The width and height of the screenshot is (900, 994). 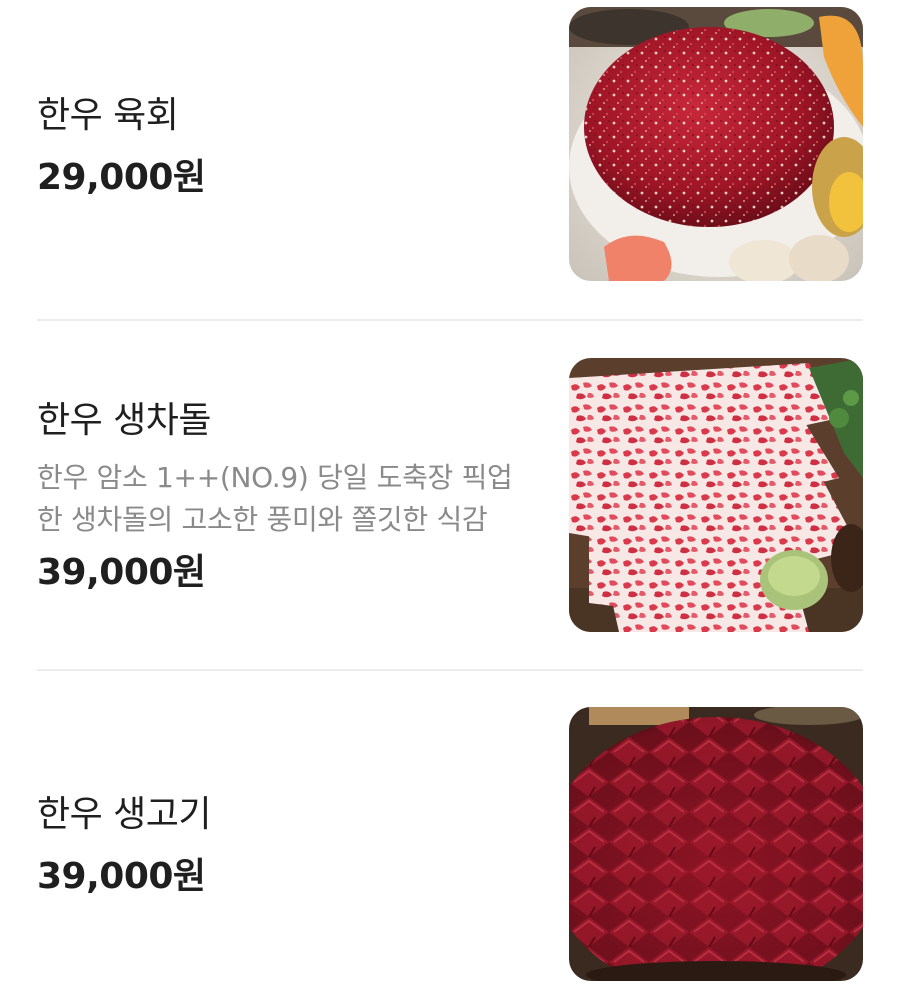 I want to click on menu-item-text: 한우 육회 29,000원, so click(x=287, y=147).